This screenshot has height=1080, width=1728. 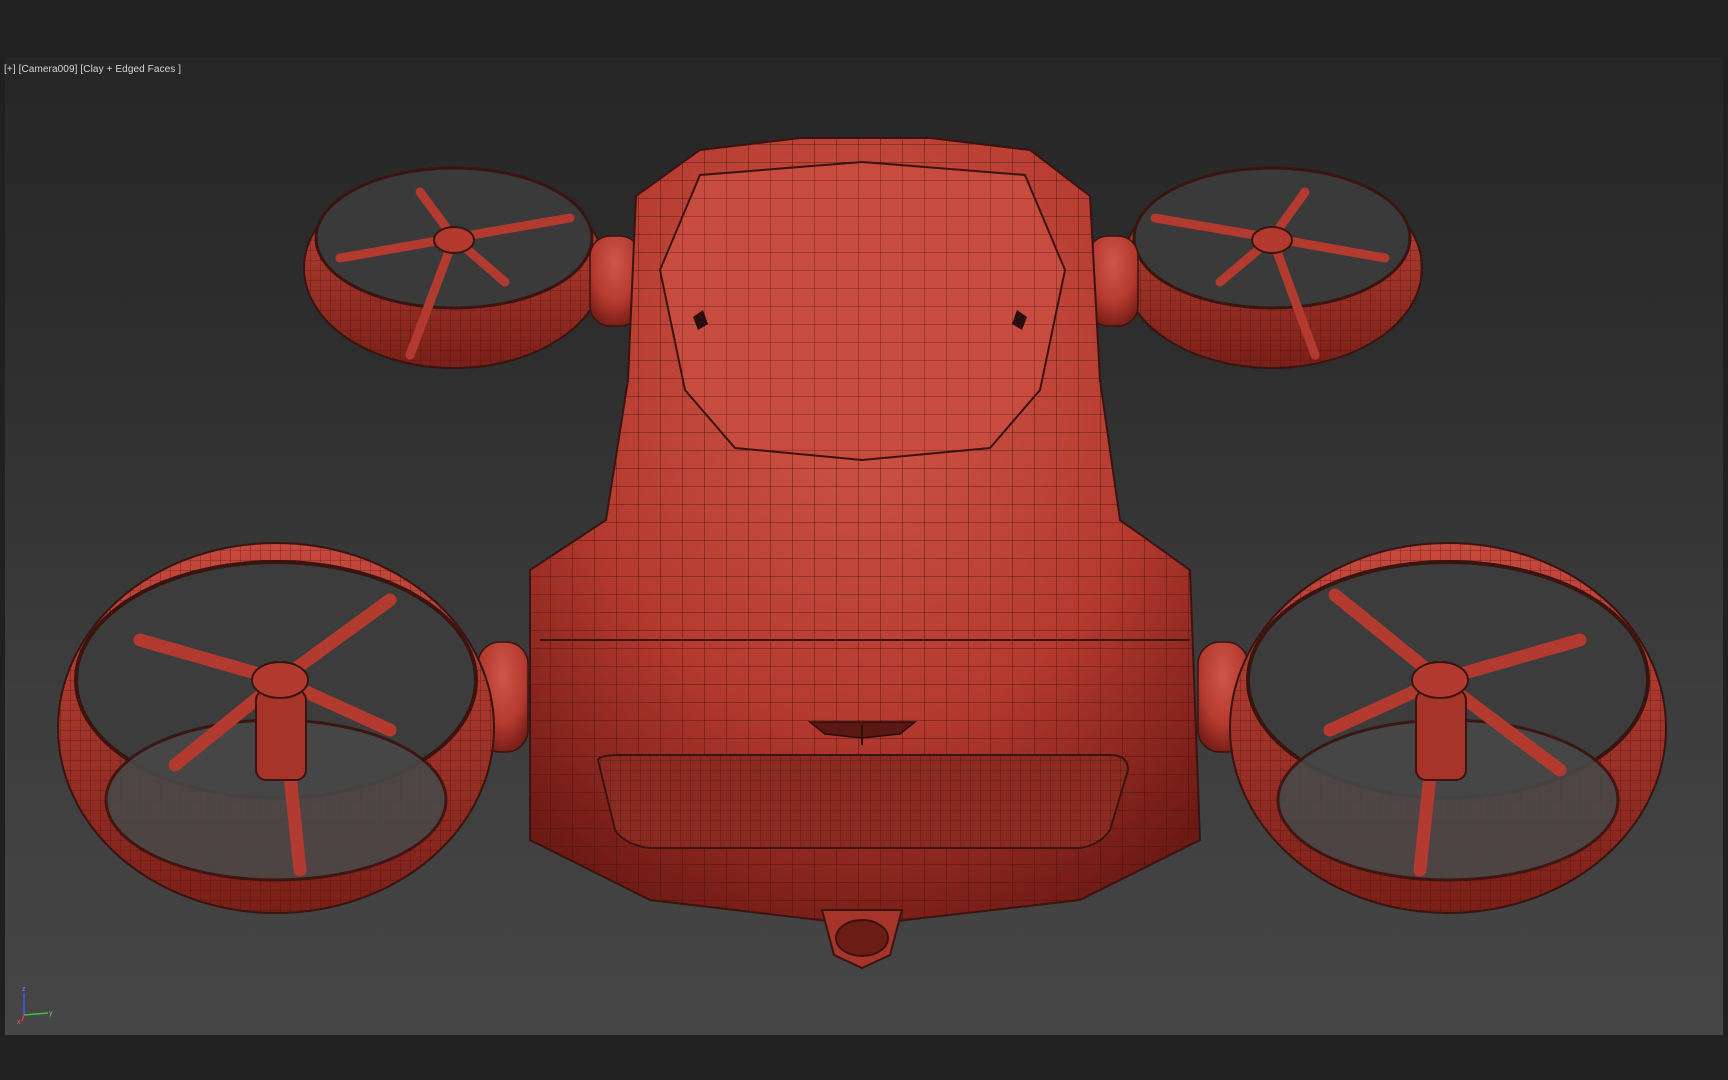 I want to click on axis-gizmo-icon: z y x, so click(x=35, y=1005).